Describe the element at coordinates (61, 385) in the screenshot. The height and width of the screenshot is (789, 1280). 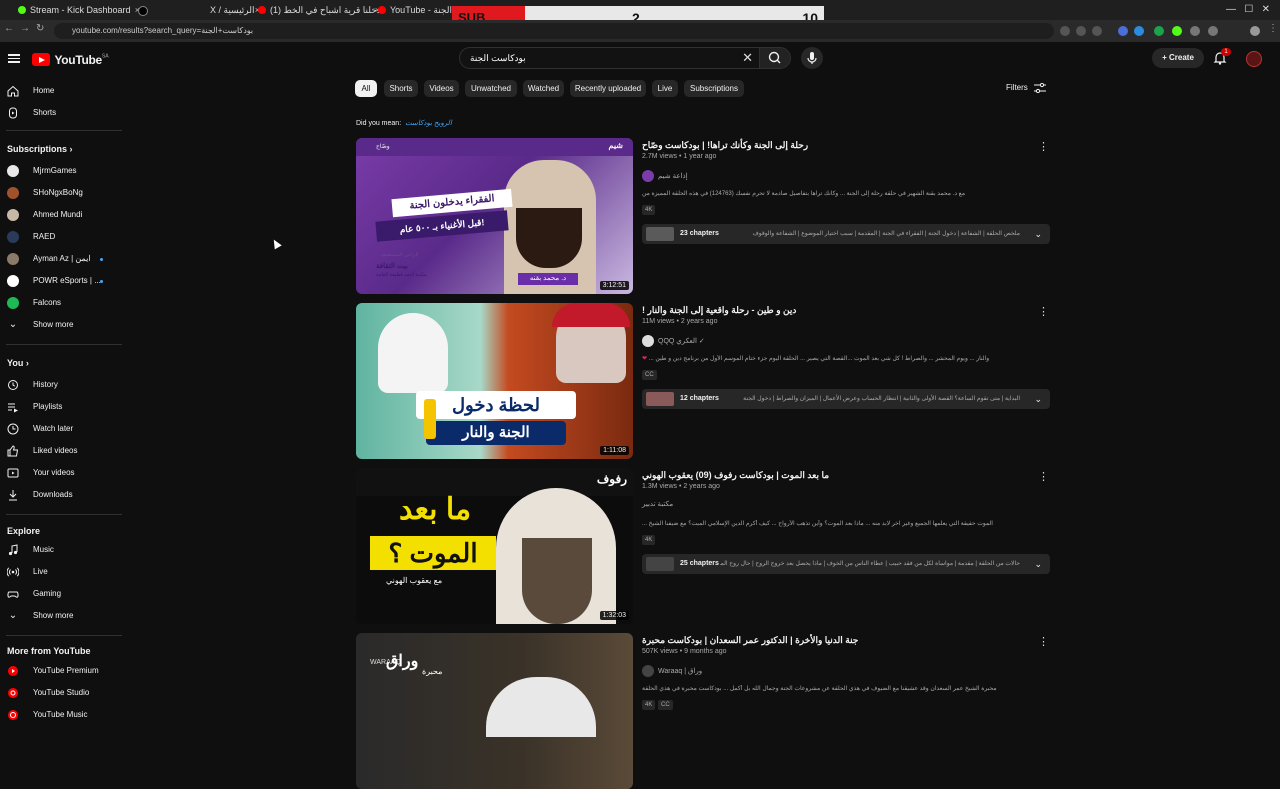
I see `sidebar-item-history: History` at that location.